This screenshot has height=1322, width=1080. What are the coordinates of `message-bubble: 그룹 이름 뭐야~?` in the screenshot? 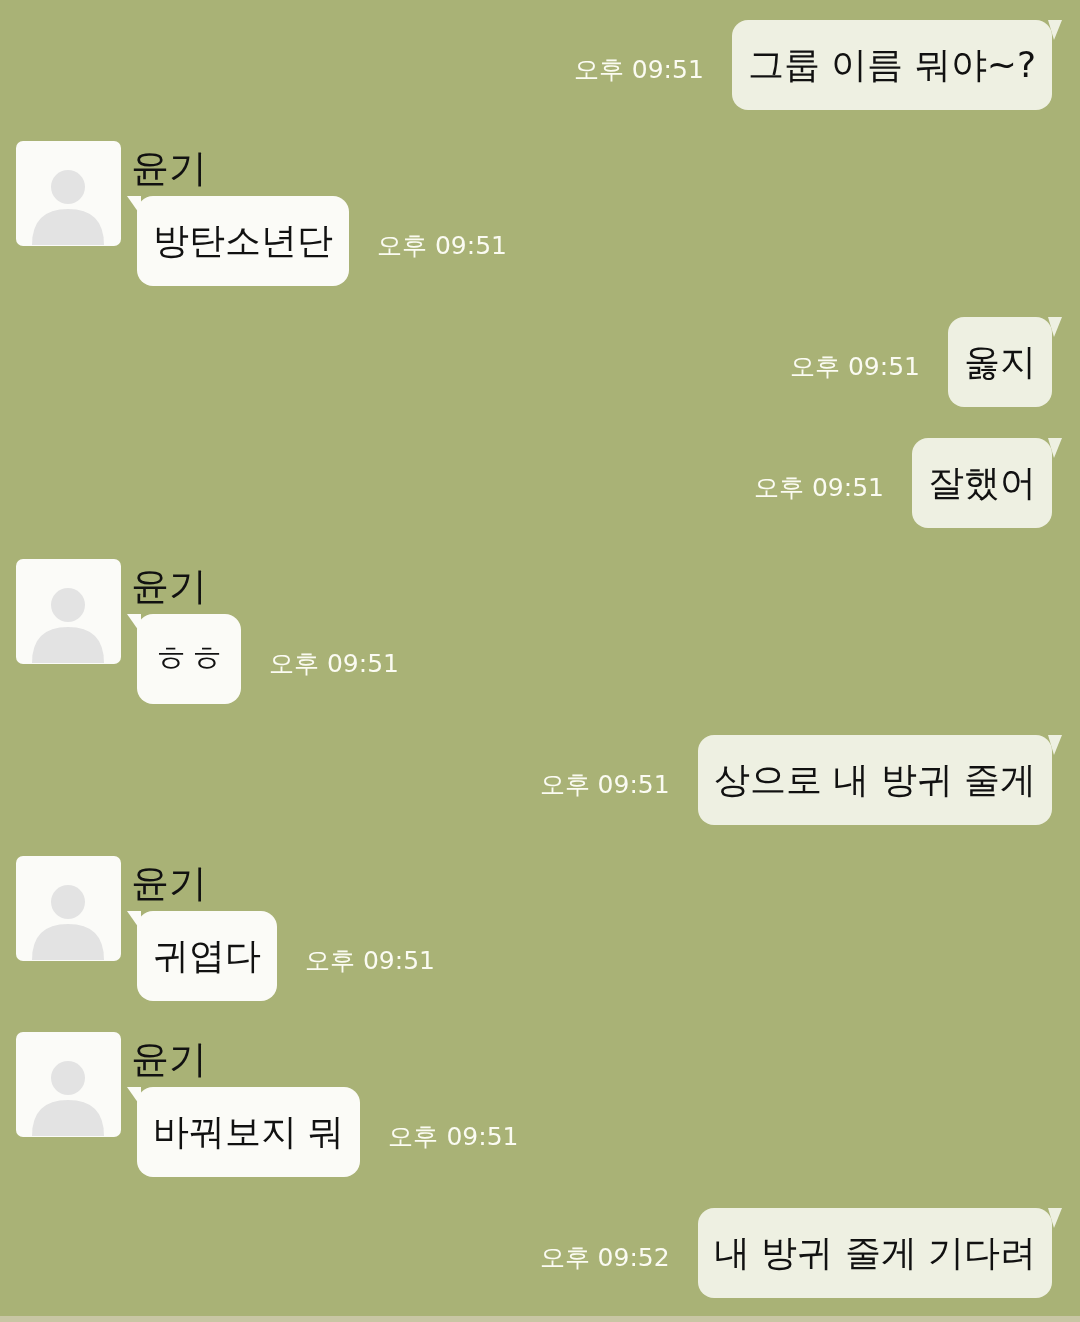 It's located at (891, 65).